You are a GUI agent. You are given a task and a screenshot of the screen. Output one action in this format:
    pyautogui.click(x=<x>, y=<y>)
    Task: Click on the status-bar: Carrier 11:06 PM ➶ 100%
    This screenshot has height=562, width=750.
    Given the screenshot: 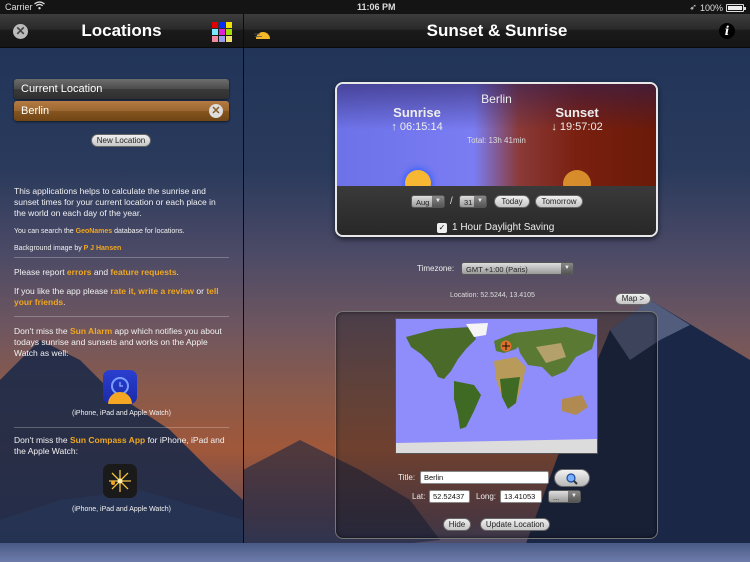 What is the action you would take?
    pyautogui.click(x=375, y=7)
    